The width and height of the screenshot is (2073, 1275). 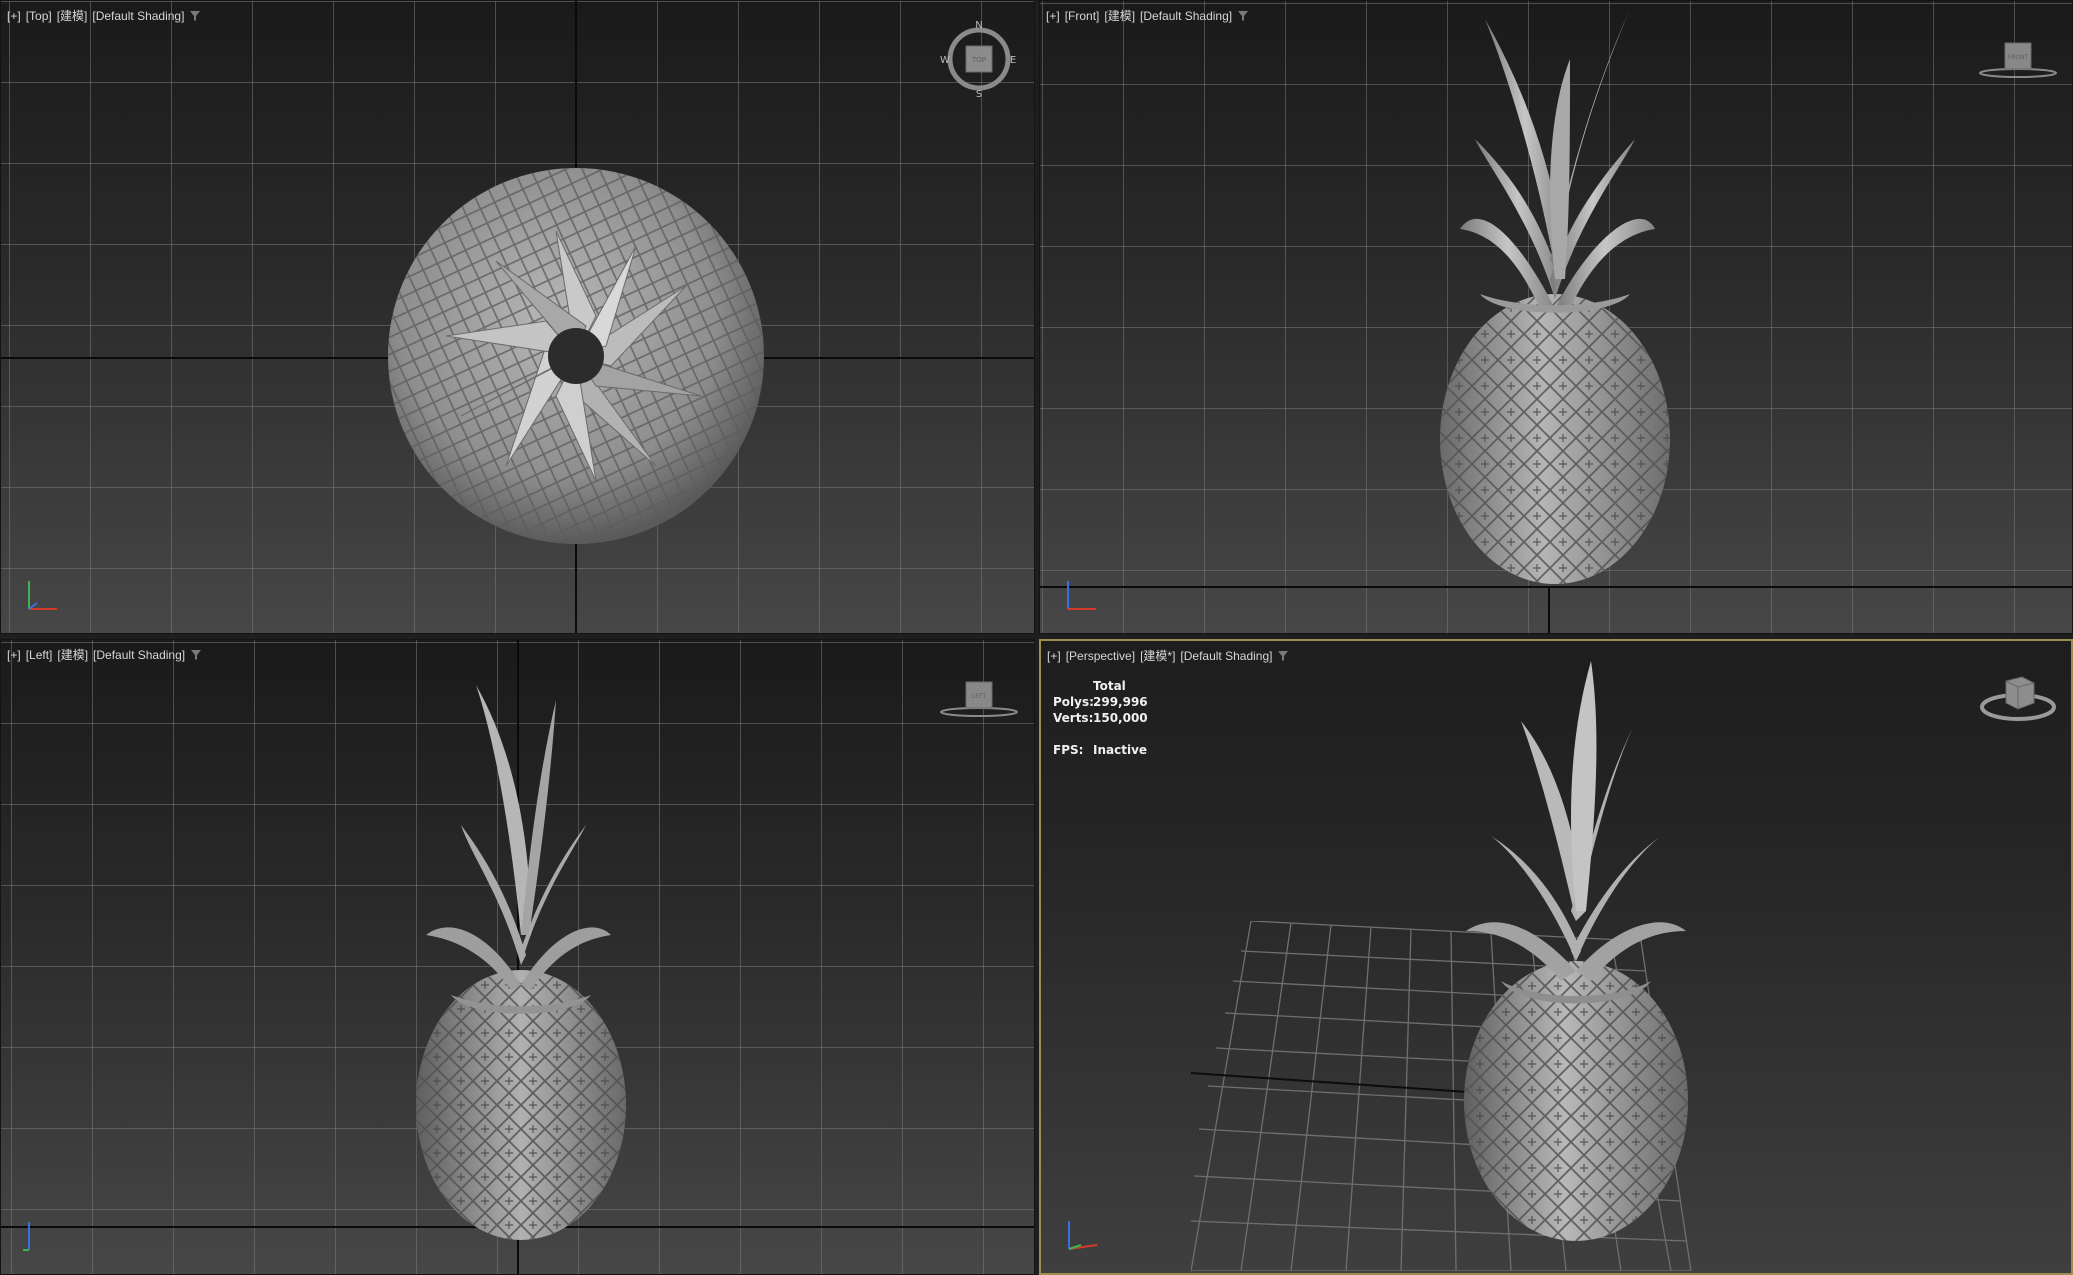 I want to click on viewcube-icon: TOP N S E W, so click(x=979, y=59).